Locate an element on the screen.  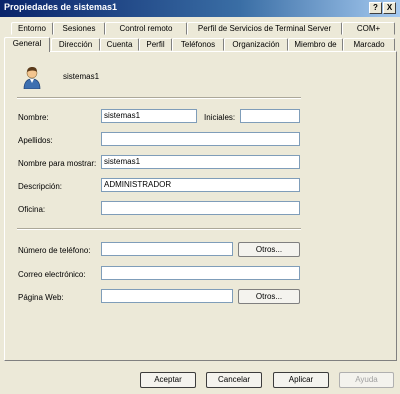
help-title-button: ? is located at coordinates (375, 8).